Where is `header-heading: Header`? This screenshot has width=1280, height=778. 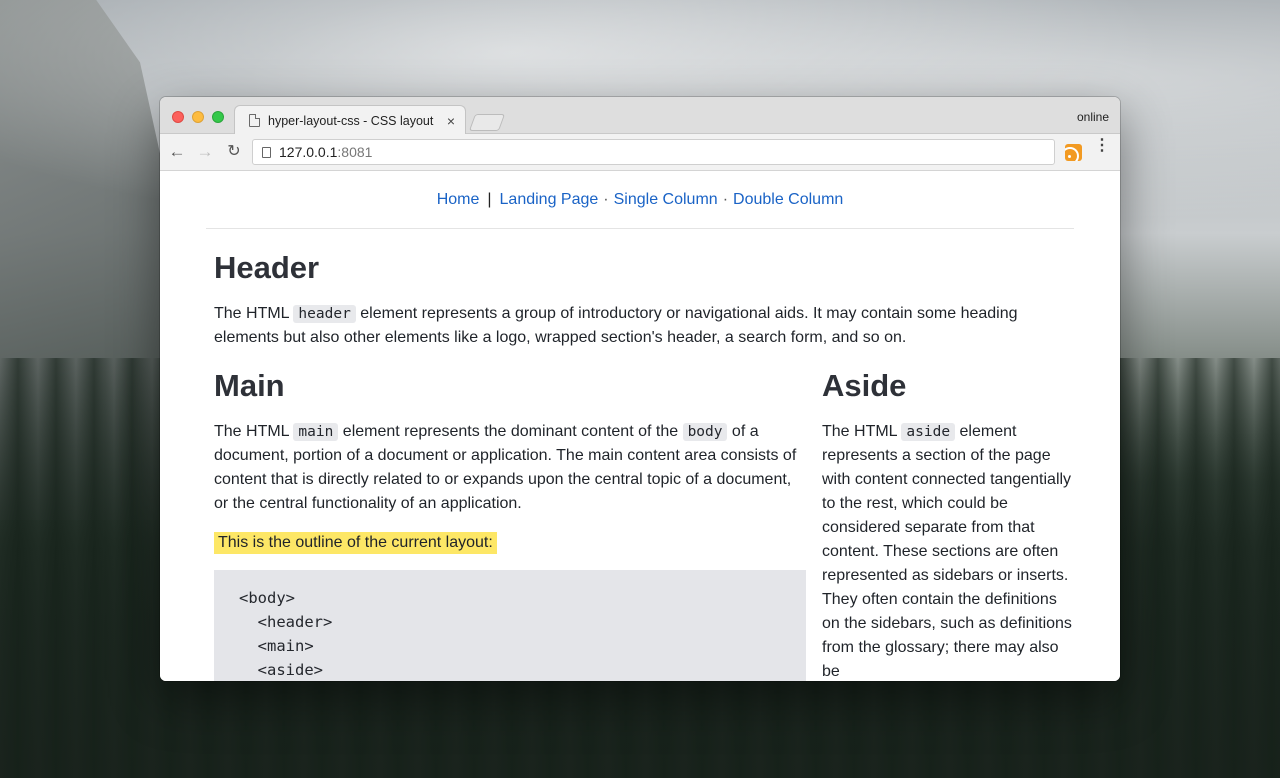 header-heading: Header is located at coordinates (267, 267).